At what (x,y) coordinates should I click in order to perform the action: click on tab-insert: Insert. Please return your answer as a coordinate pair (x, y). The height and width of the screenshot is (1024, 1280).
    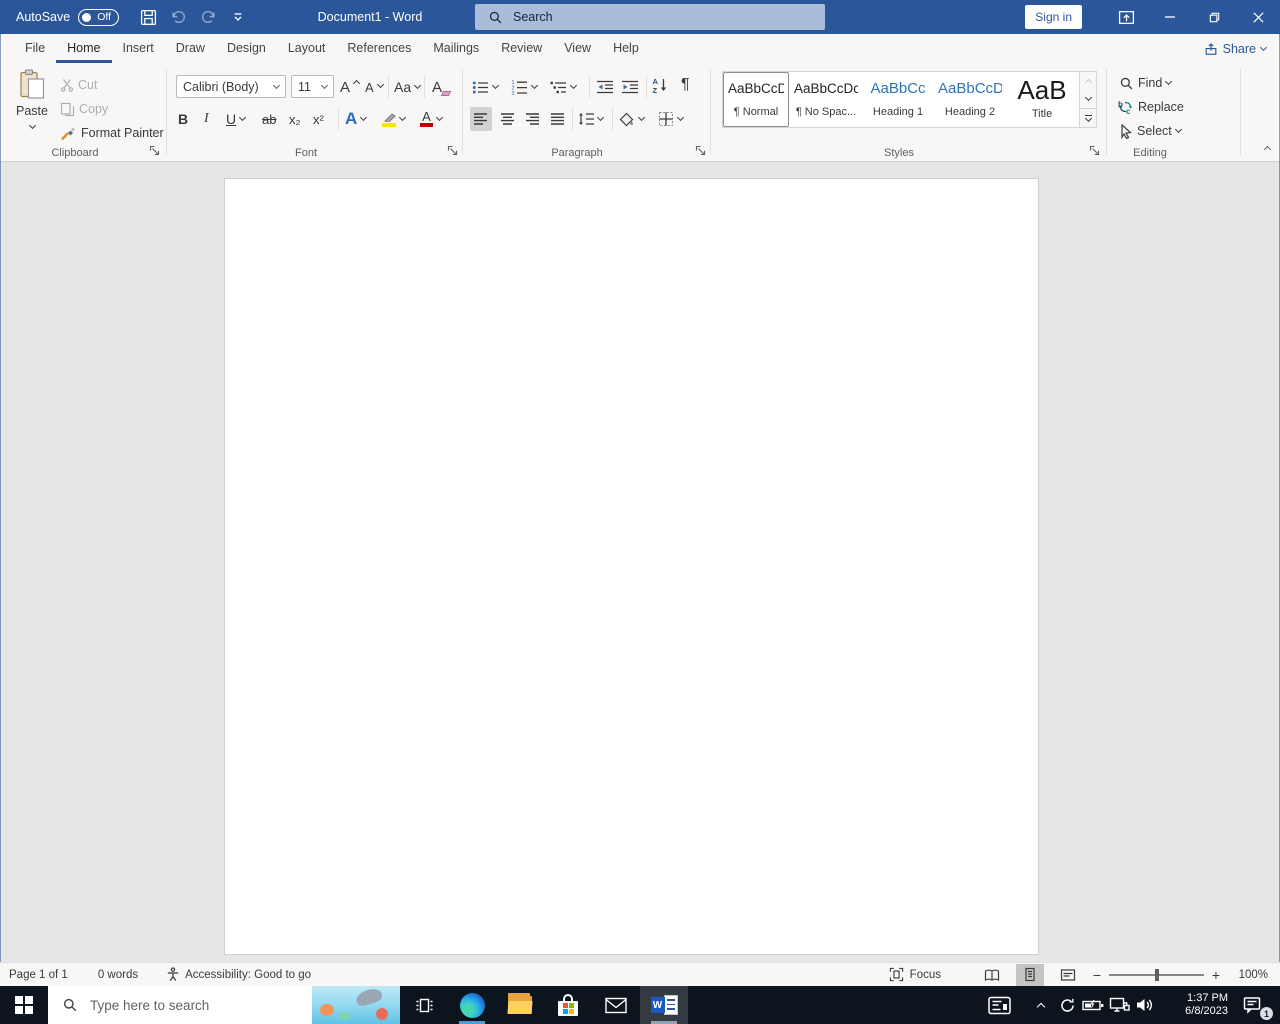
    Looking at the image, I should click on (138, 48).